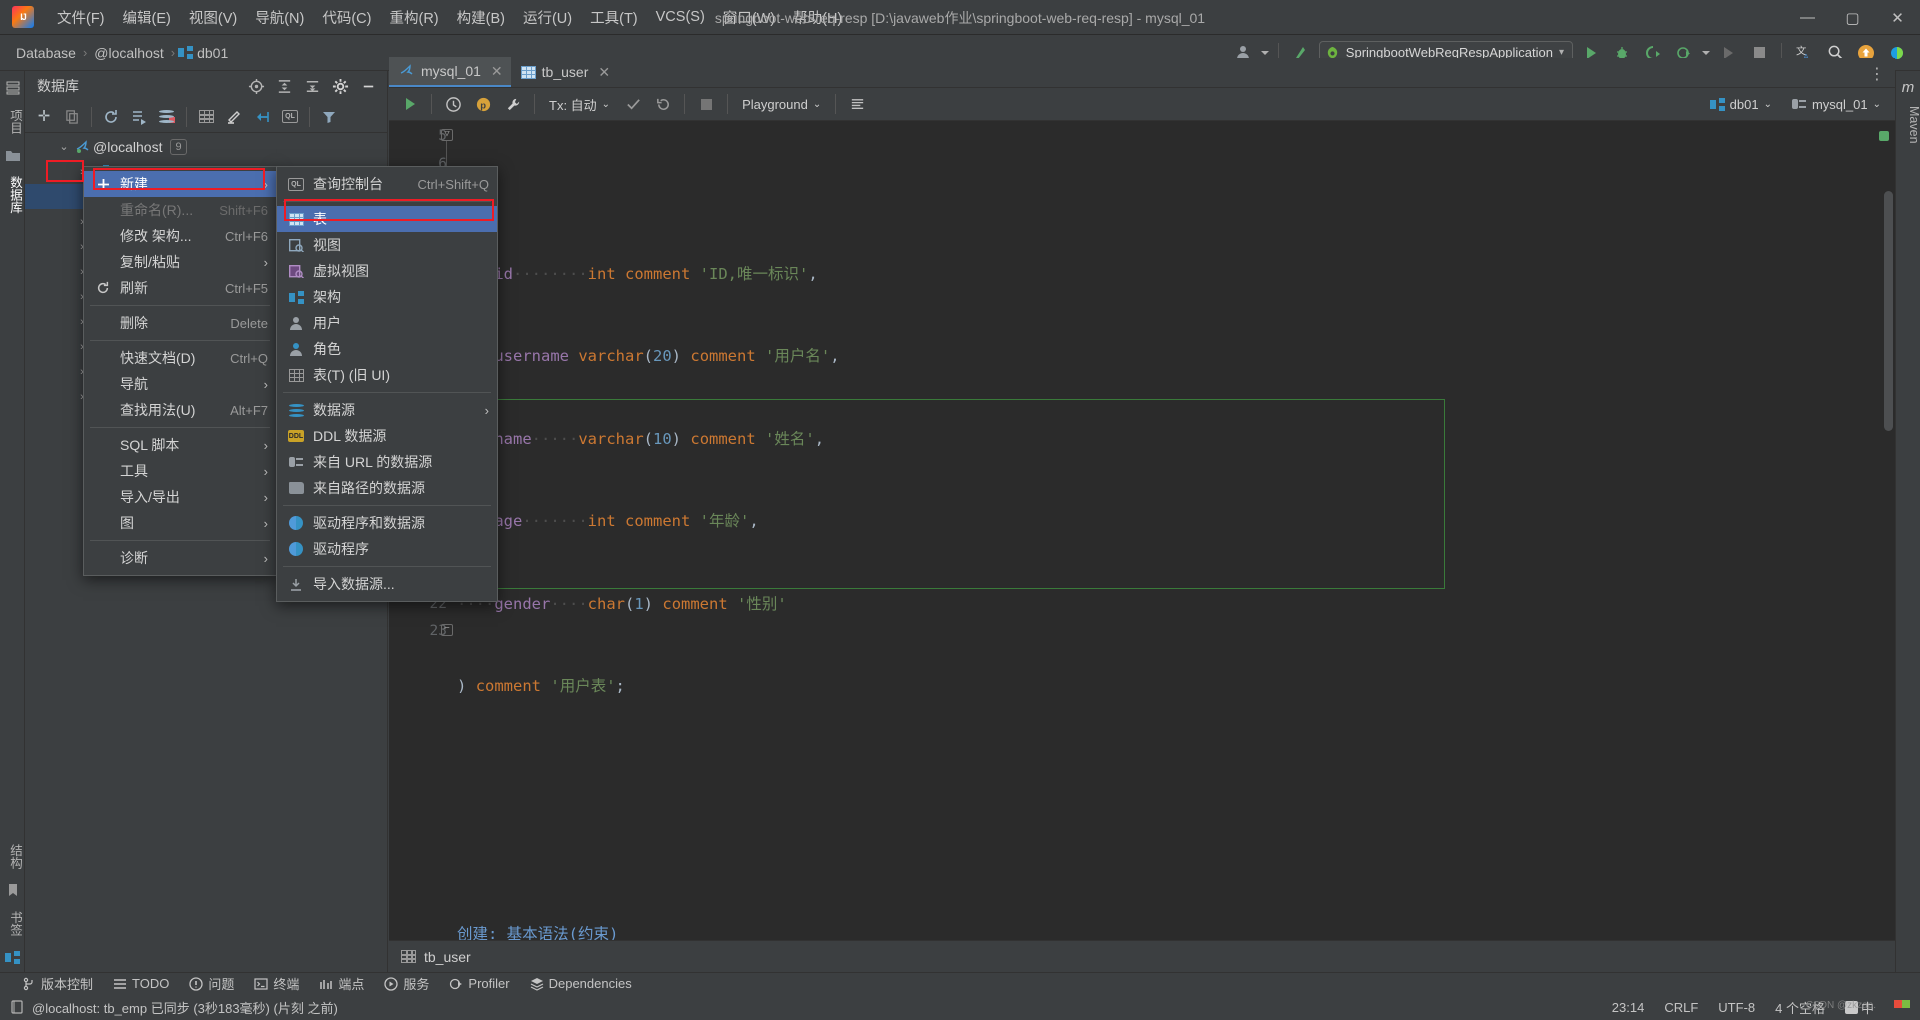 The height and width of the screenshot is (1020, 1920). I want to click on refresh-icon, so click(111, 117).